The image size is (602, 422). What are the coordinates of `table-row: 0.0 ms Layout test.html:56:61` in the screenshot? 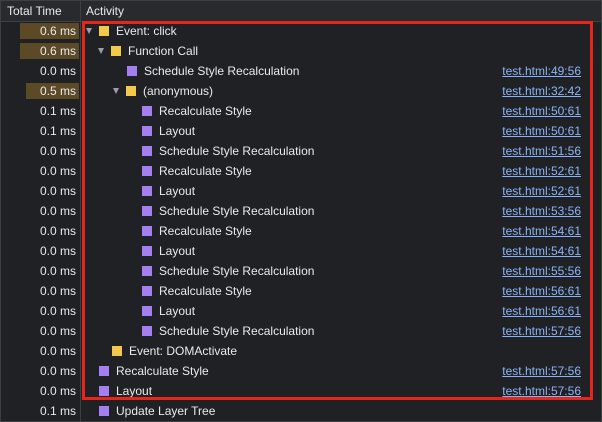 It's located at (301, 311).